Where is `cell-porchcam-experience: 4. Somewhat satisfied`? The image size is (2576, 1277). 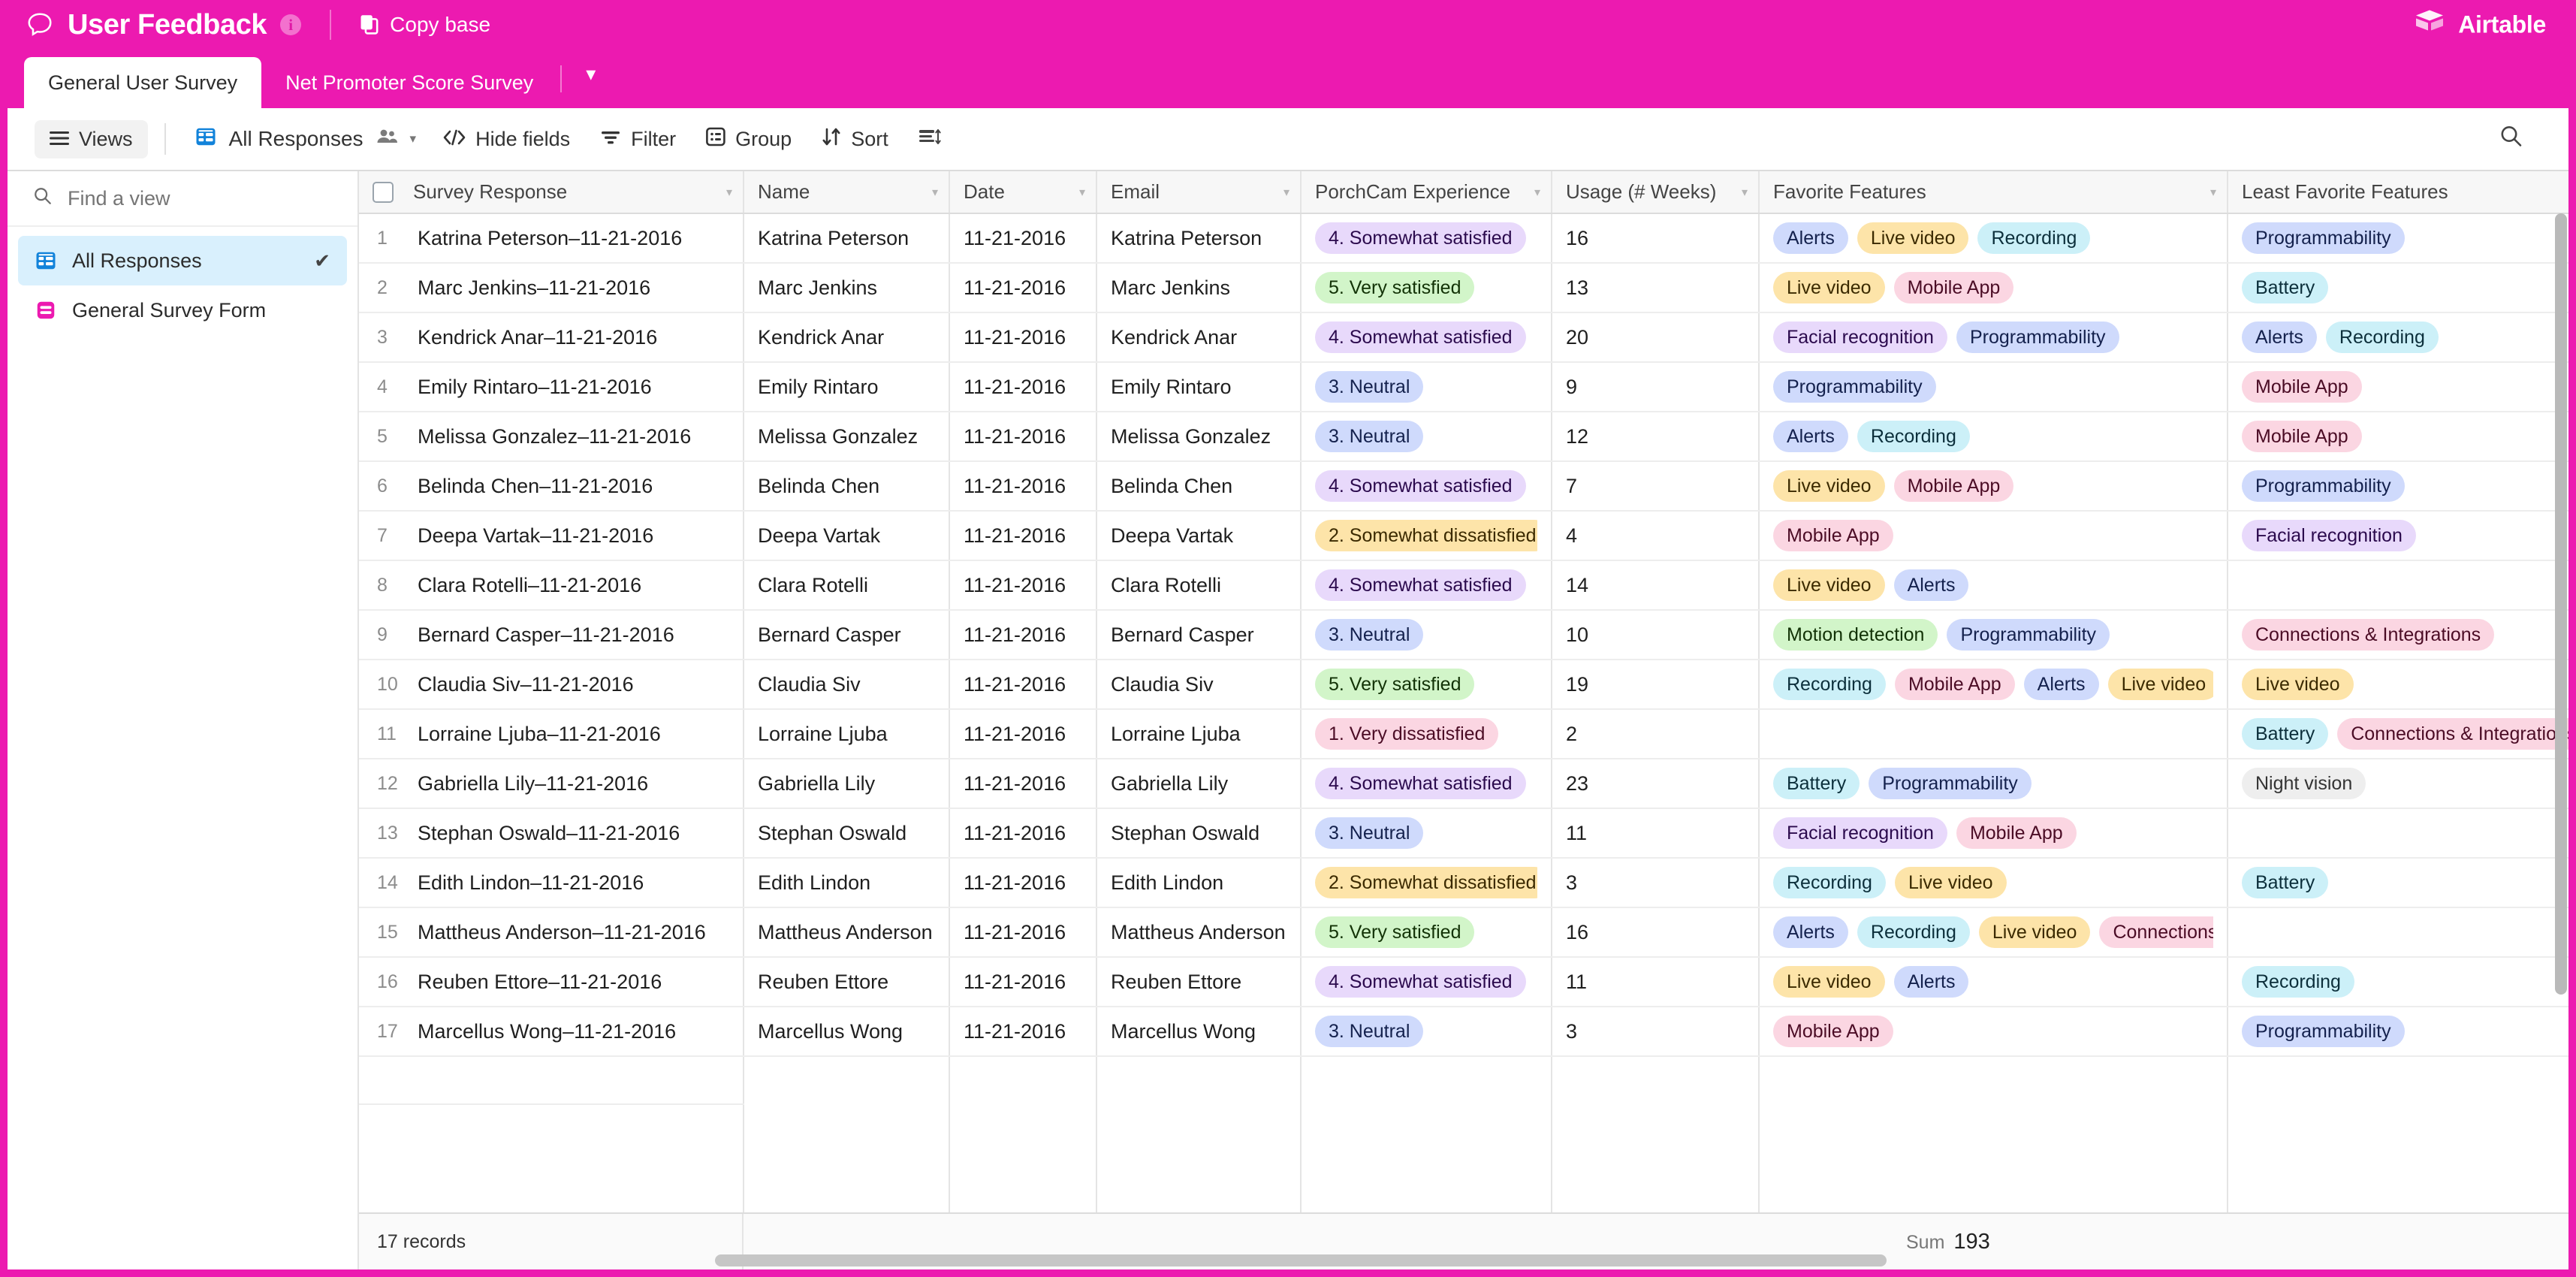
cell-porchcam-experience: 4. Somewhat satisfied is located at coordinates (1426, 487).